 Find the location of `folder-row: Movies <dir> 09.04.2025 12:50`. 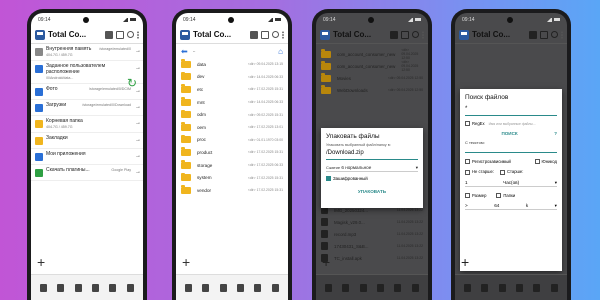

folder-row: Movies <dir> 09.04.2025 12:50 is located at coordinates (372, 78).